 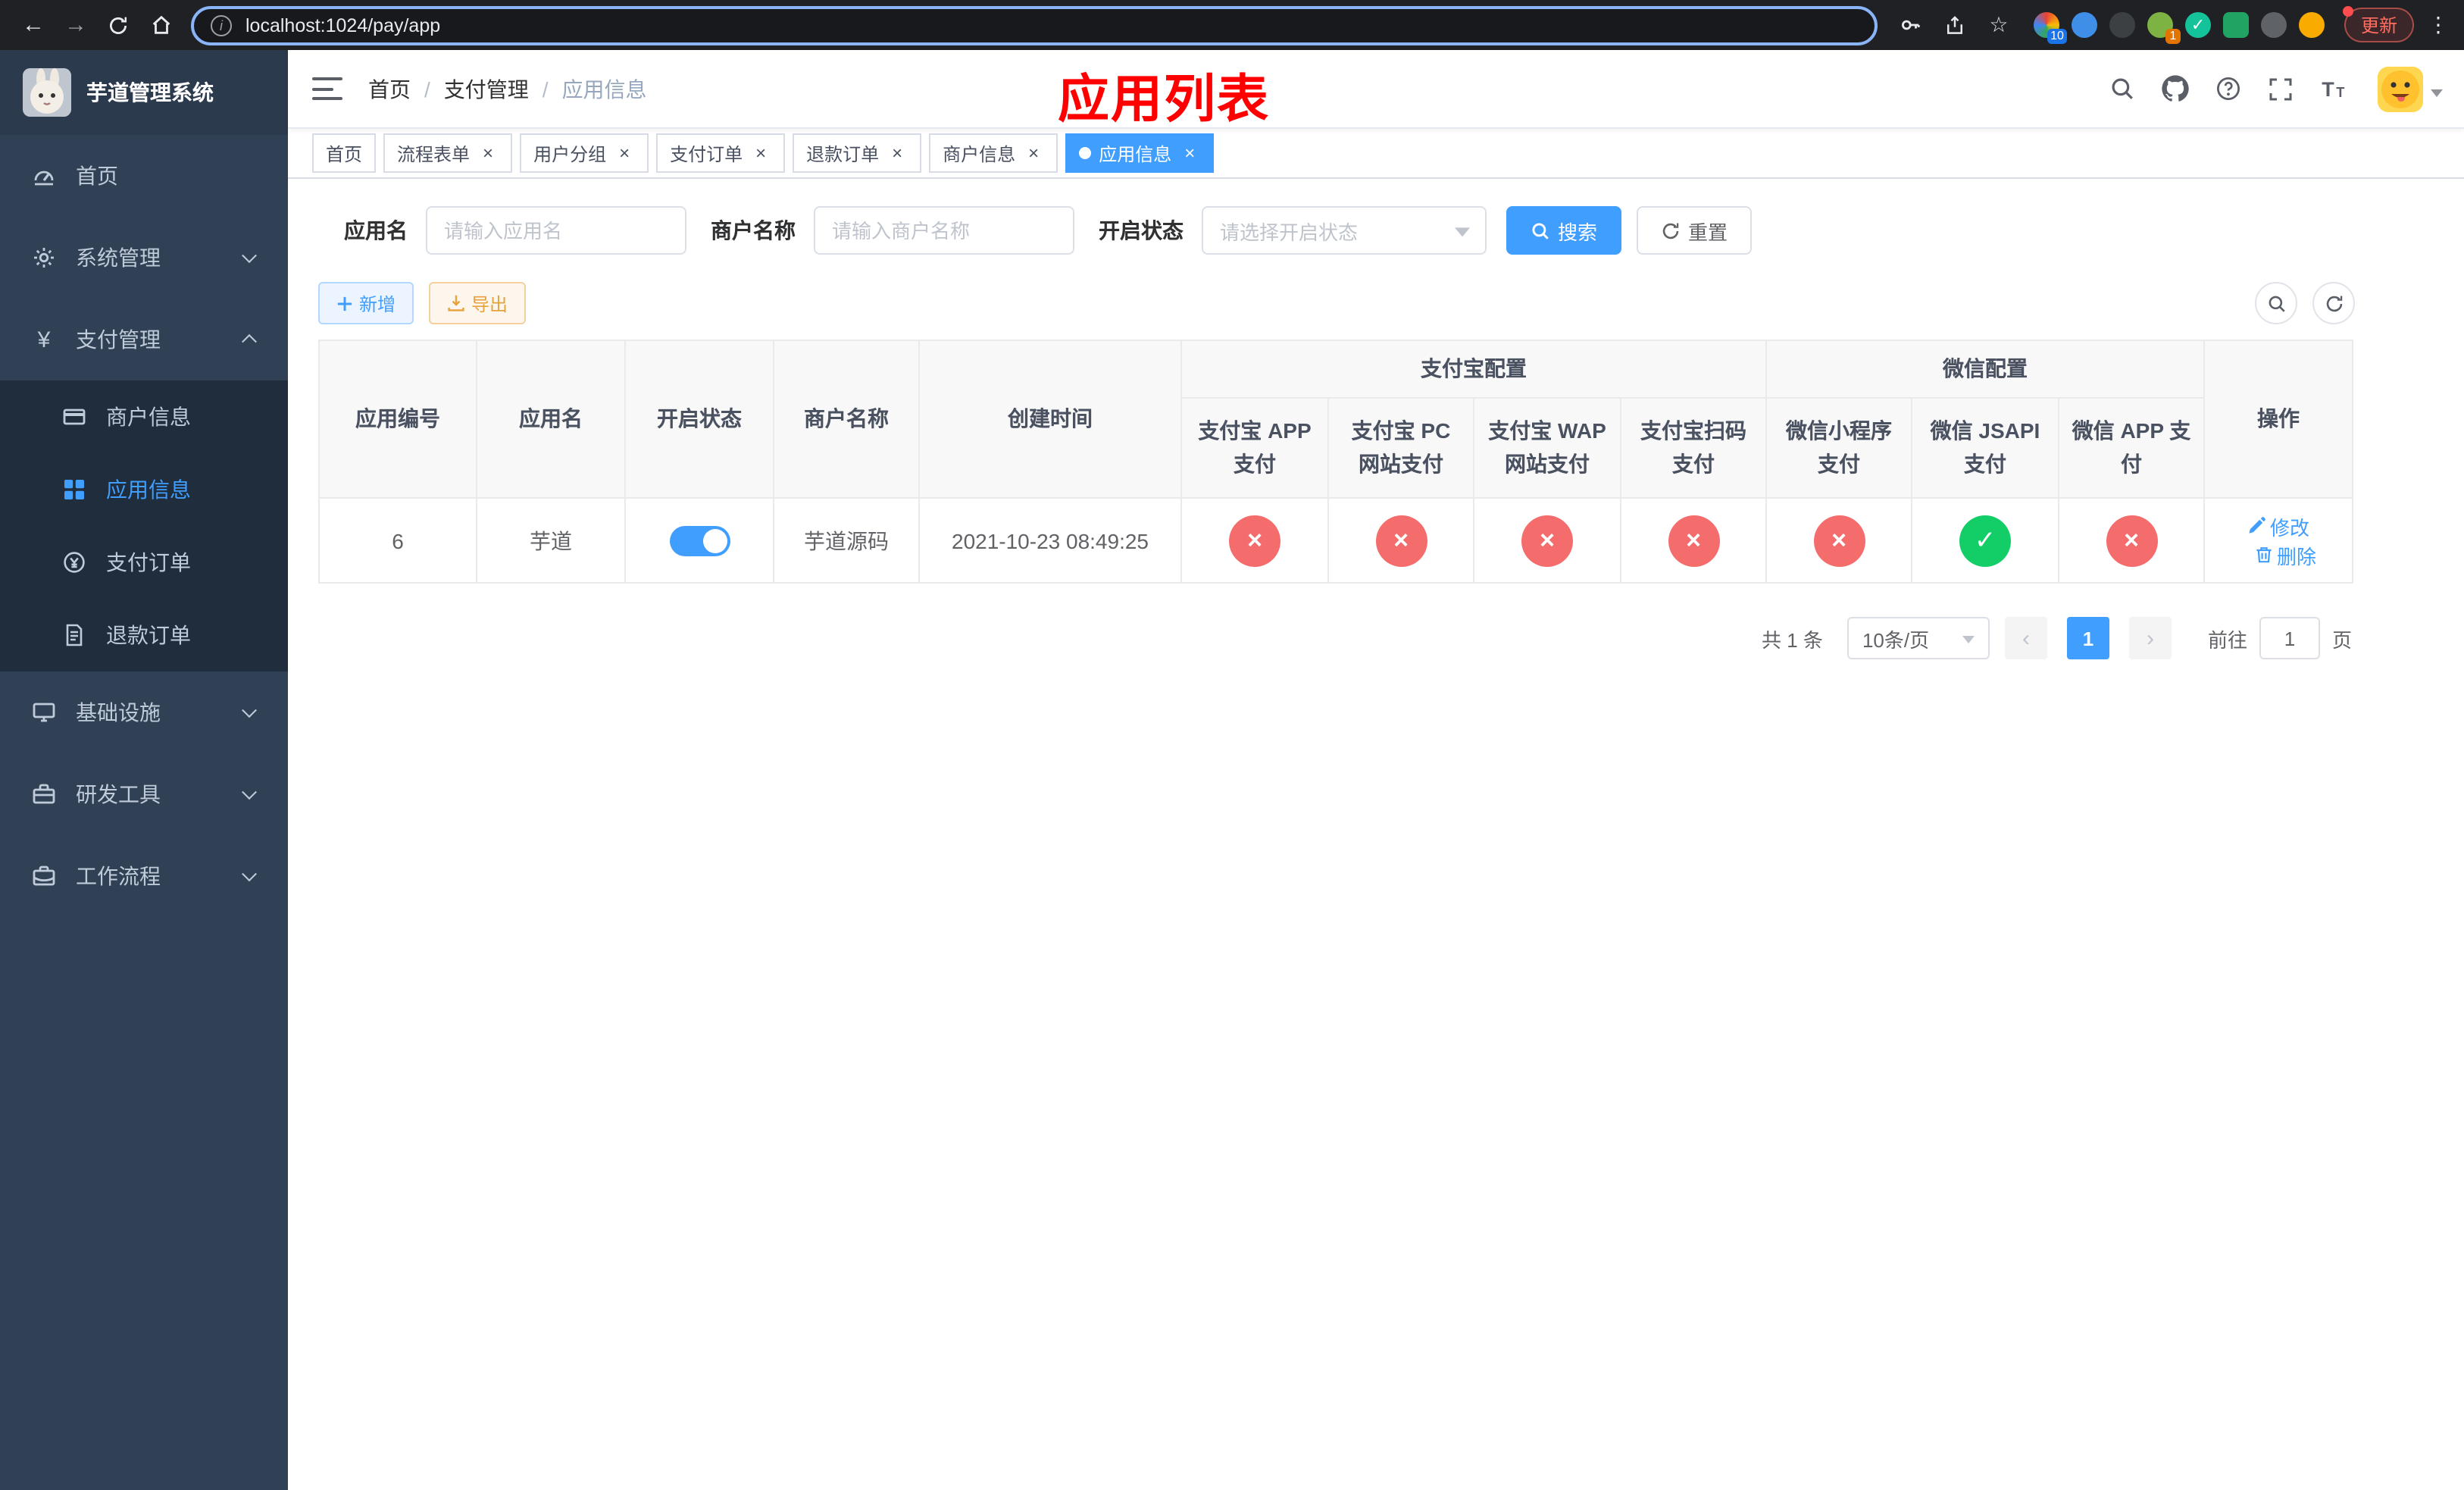 I want to click on search-icon, so click(x=2121, y=89).